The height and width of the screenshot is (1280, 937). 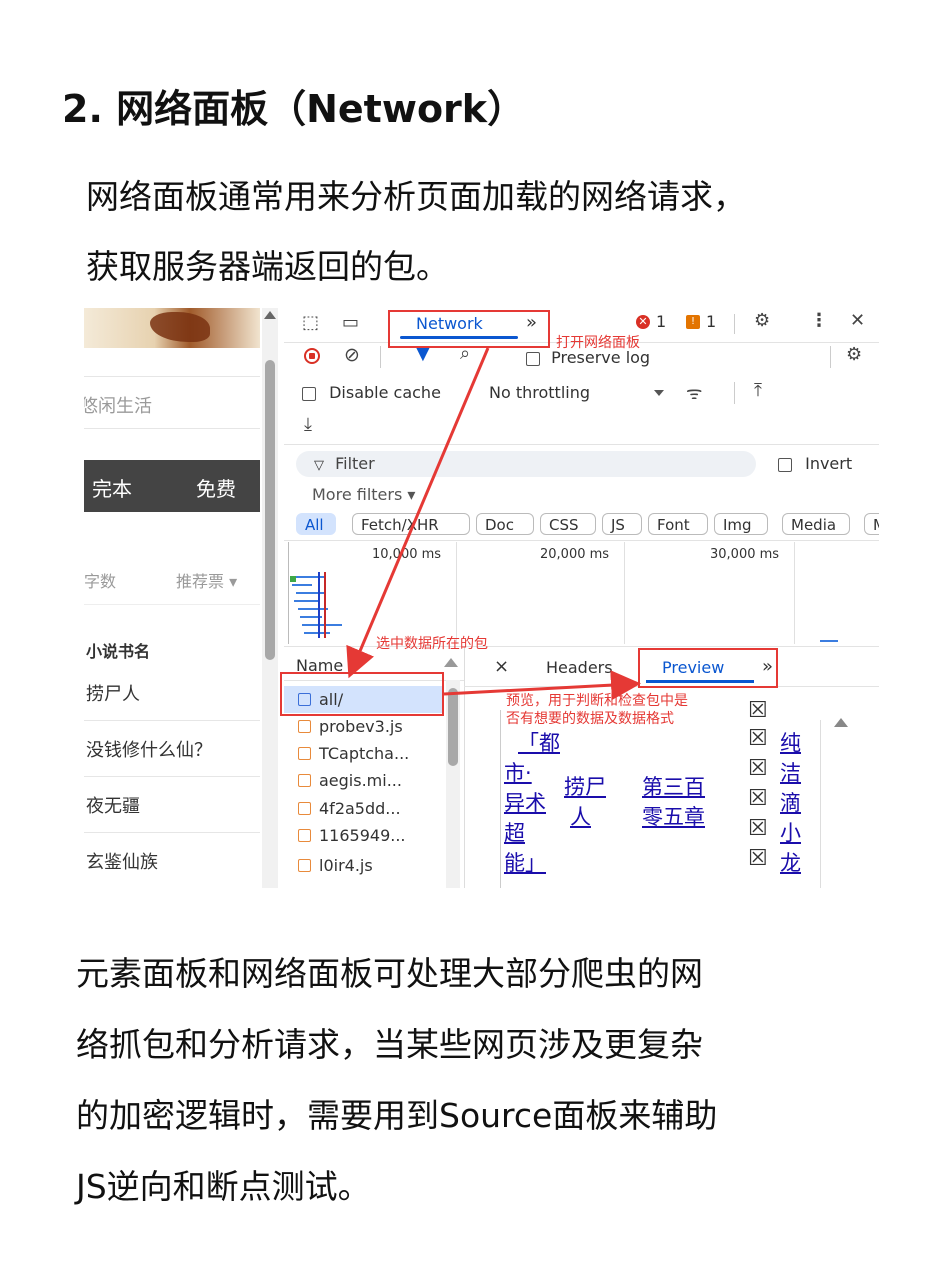 I want to click on outro-line-1: 元素面板和网络面板可处理大部分爬虫的网, so click(x=389, y=973).